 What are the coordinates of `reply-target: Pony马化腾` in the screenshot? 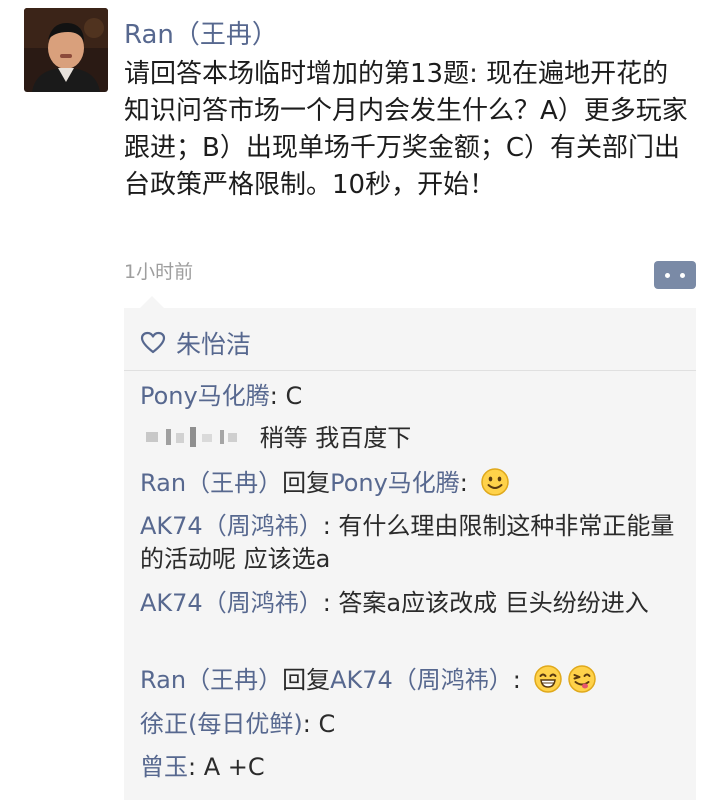 It's located at (395, 483).